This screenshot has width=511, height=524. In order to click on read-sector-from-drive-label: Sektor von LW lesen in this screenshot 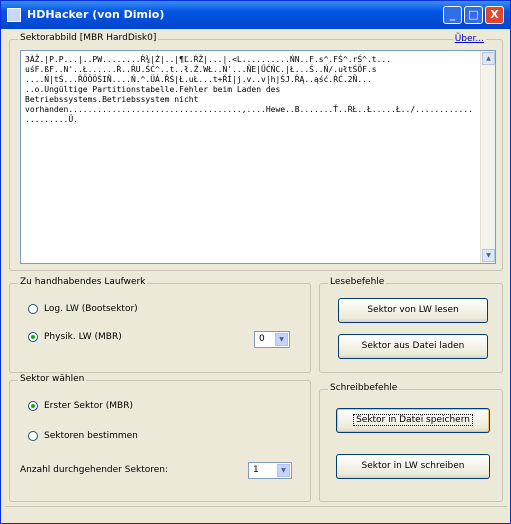, I will do `click(413, 310)`.